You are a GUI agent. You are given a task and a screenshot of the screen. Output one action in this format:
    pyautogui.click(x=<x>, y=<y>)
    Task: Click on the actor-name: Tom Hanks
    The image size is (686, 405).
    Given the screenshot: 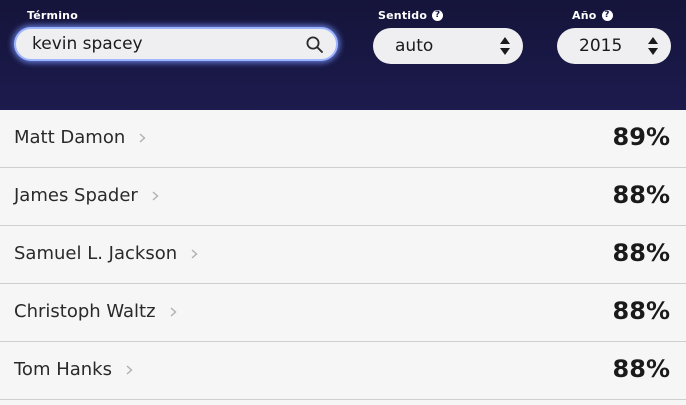 What is the action you would take?
    pyautogui.click(x=63, y=369)
    